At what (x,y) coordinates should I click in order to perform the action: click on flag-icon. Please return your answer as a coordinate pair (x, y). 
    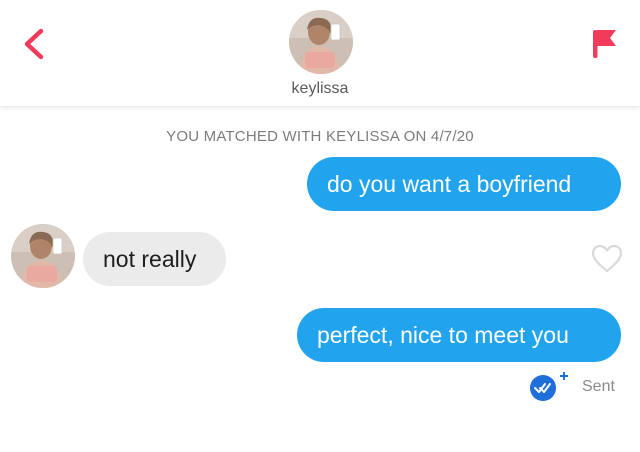
    Looking at the image, I should click on (604, 44).